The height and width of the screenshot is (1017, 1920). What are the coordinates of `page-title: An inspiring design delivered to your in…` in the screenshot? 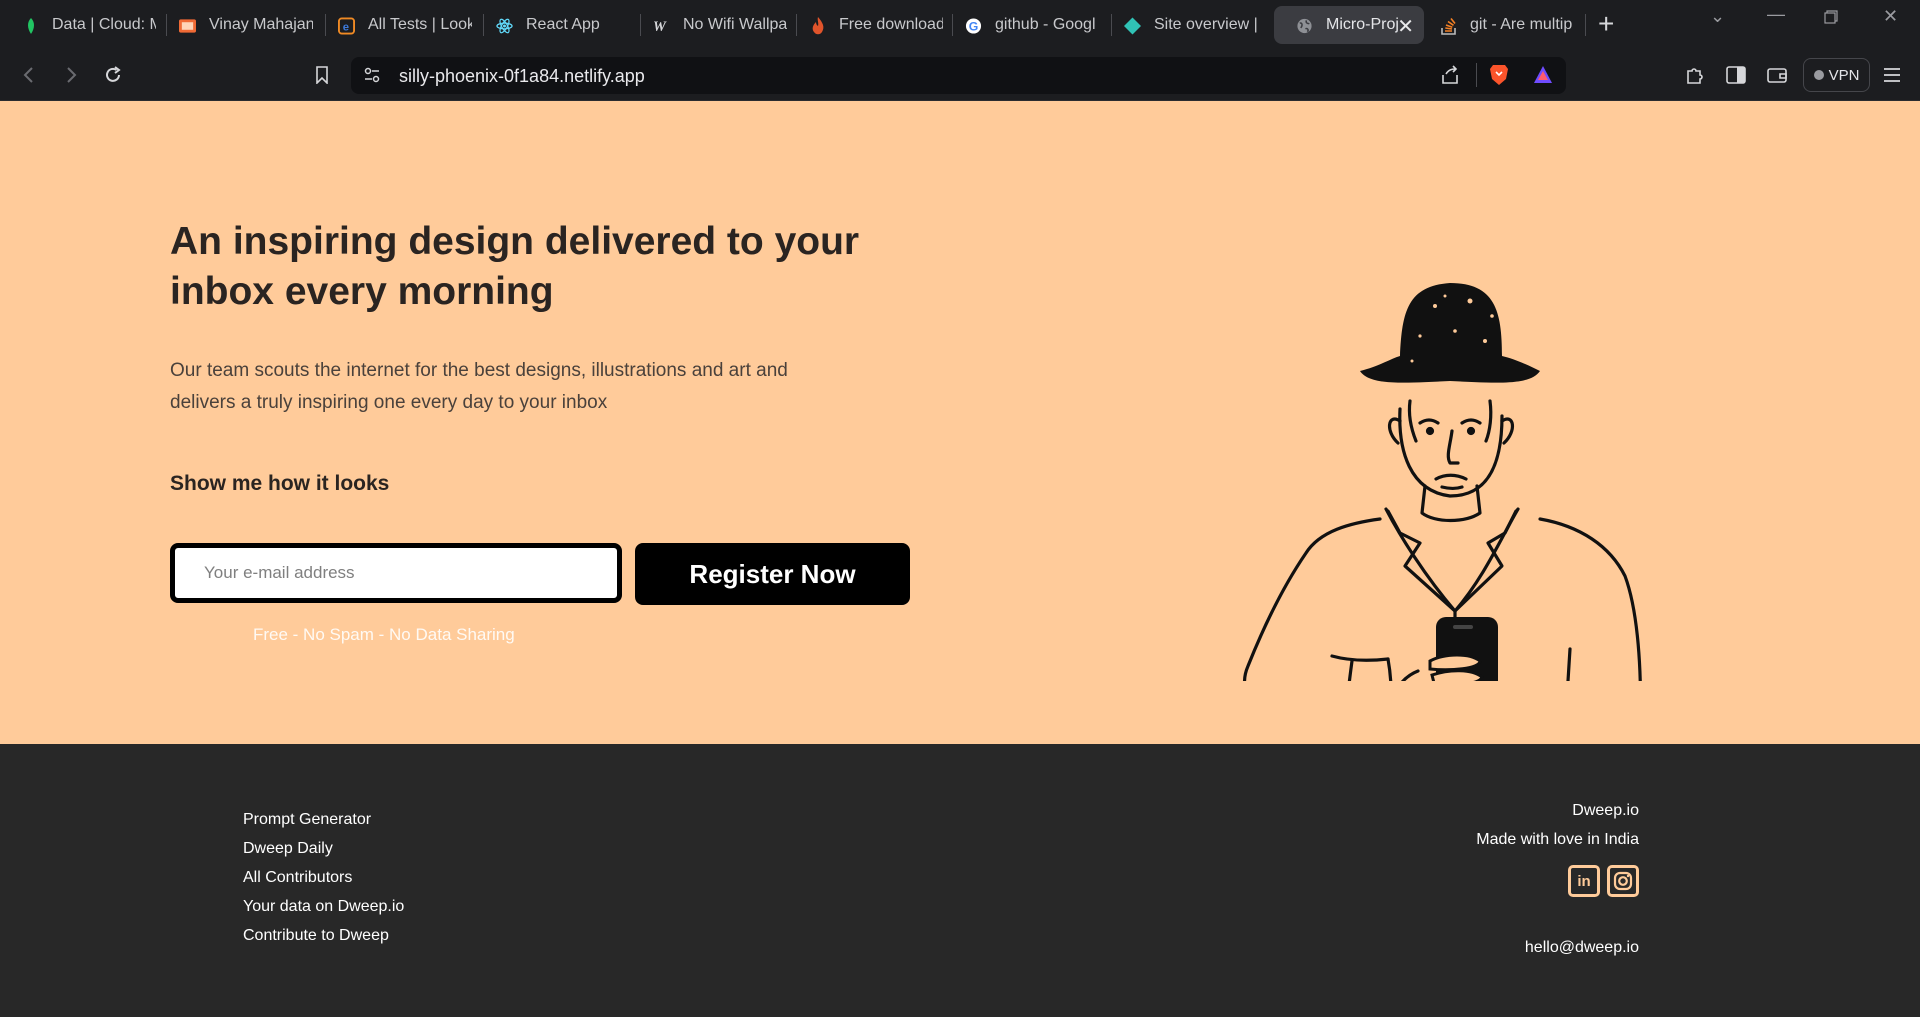 It's located at (515, 266).